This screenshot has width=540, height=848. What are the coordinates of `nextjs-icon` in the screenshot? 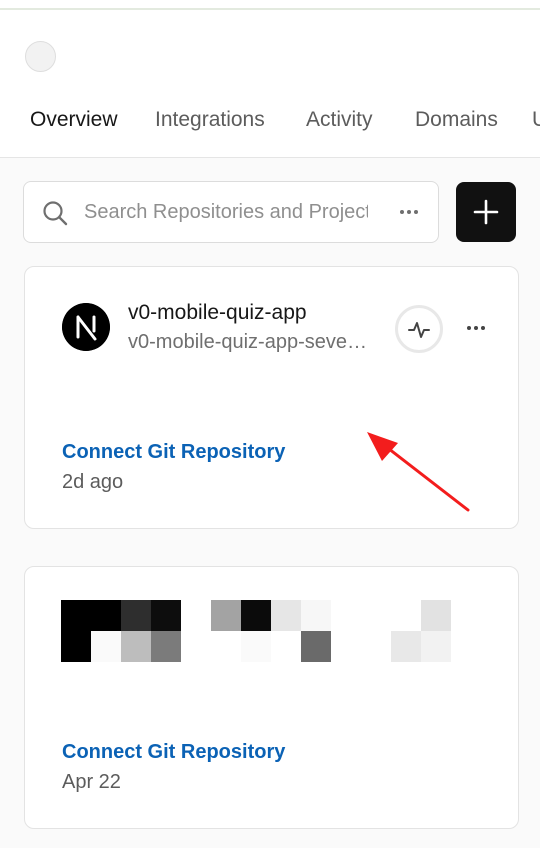 It's located at (86, 327).